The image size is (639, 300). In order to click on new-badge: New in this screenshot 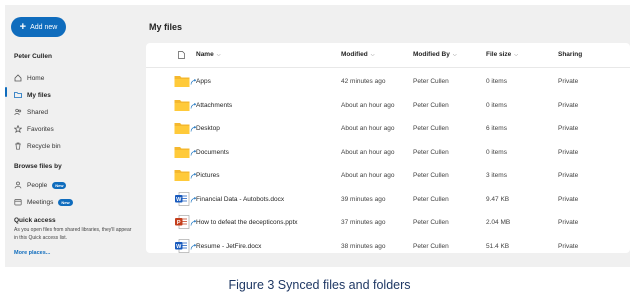, I will do `click(59, 185)`.